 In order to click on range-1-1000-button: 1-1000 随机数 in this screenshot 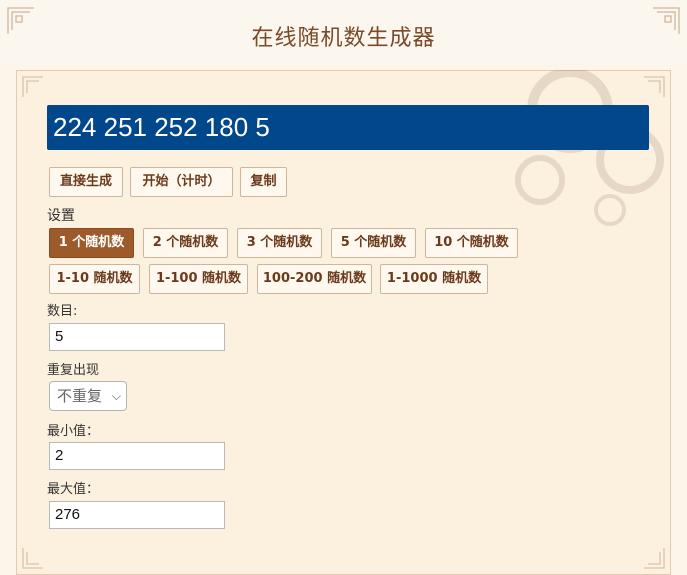, I will do `click(434, 279)`.